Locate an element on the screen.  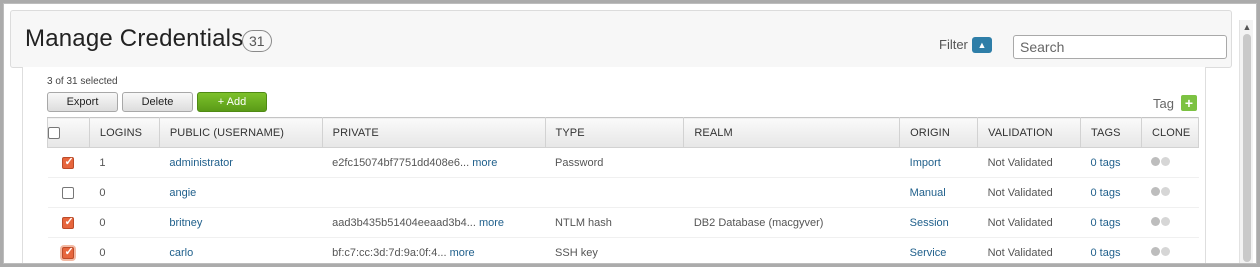
column-header-validation: VALIDATION is located at coordinates (1029, 132).